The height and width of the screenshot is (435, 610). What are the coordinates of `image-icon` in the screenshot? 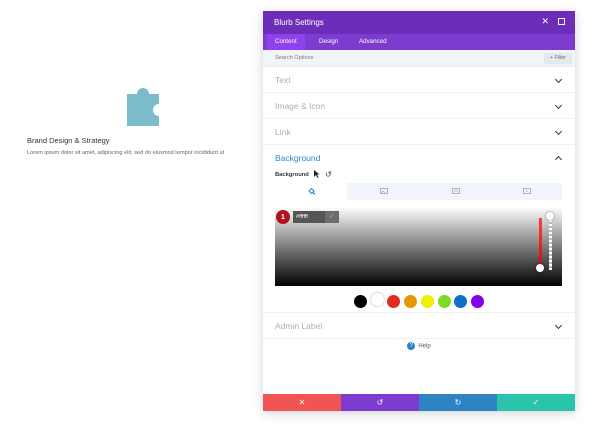 It's located at (383, 191).